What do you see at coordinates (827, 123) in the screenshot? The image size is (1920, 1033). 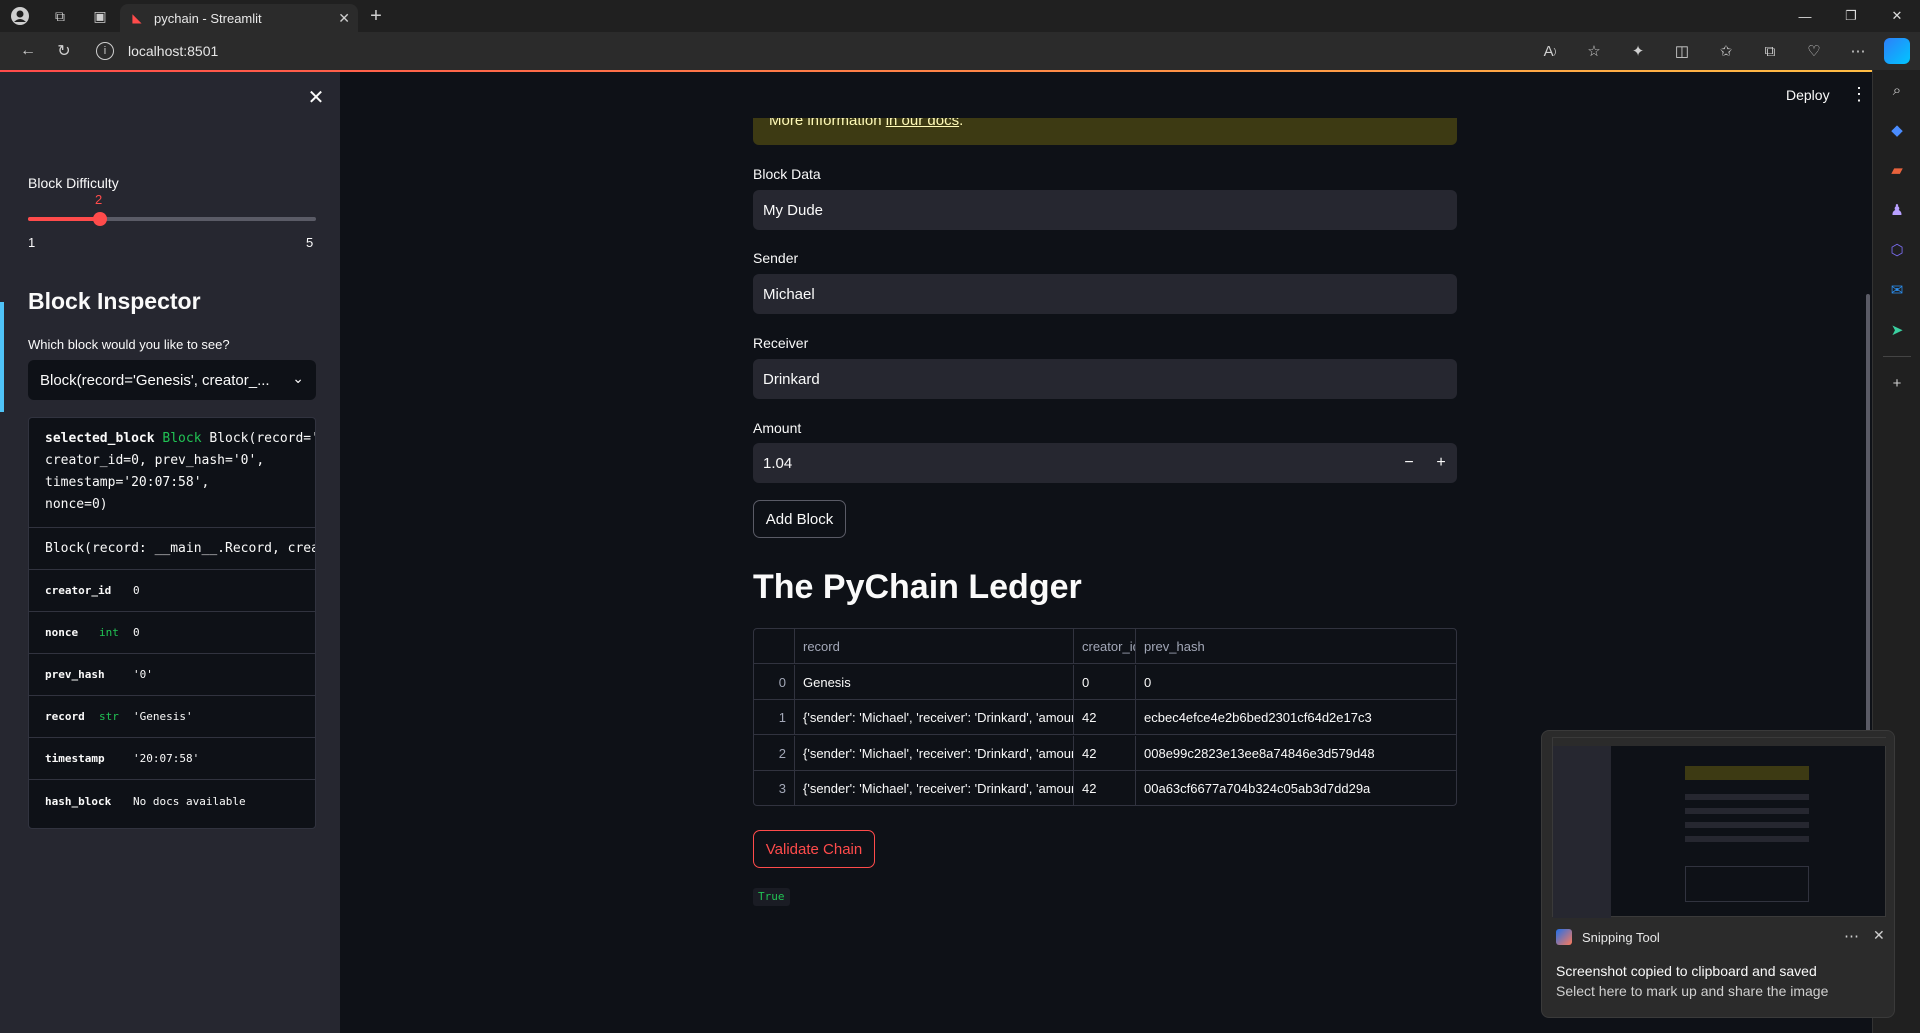 I see `alert-text: More information` at bounding box center [827, 123].